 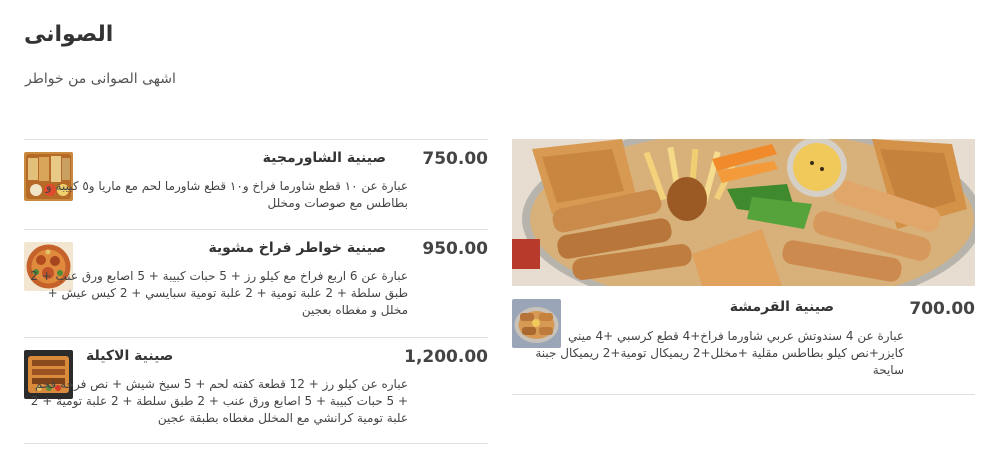 What do you see at coordinates (942, 309) in the screenshot?
I see `item-price: 700.00` at bounding box center [942, 309].